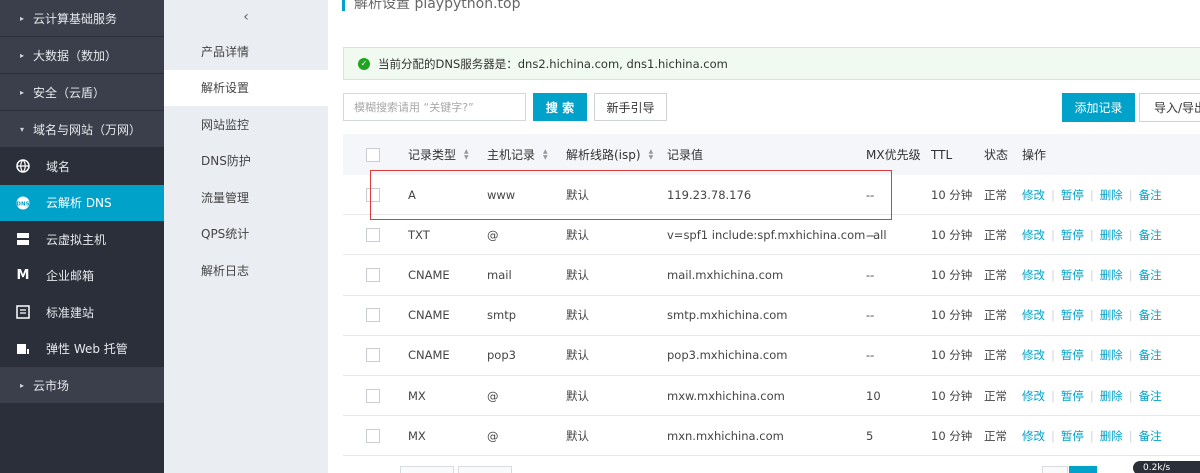 This screenshot has height=473, width=1200. What do you see at coordinates (82, 239) in the screenshot?
I see `sidebar-item-6: 云虚拟主机` at bounding box center [82, 239].